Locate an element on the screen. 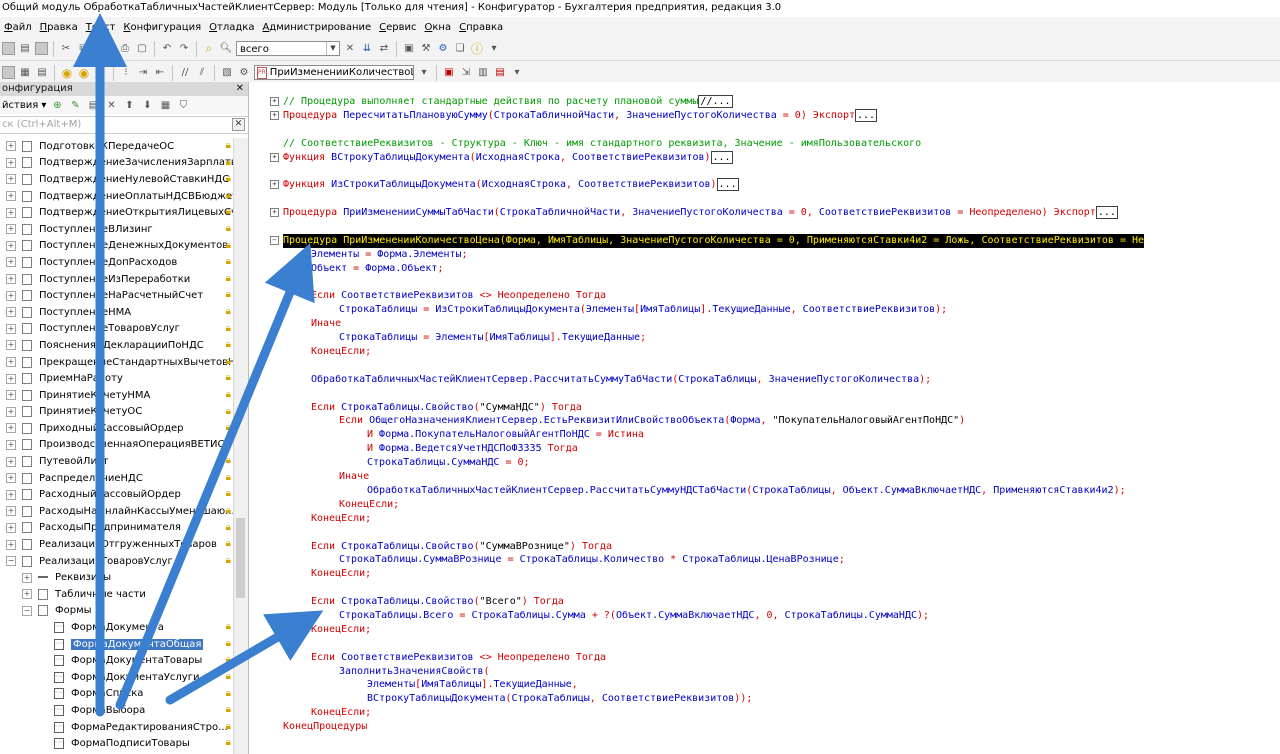 This screenshot has width=1280, height=754. tree-item: + ПроизводственнаяОперацияВЕТИС 🔒︎ is located at coordinates (116, 445).